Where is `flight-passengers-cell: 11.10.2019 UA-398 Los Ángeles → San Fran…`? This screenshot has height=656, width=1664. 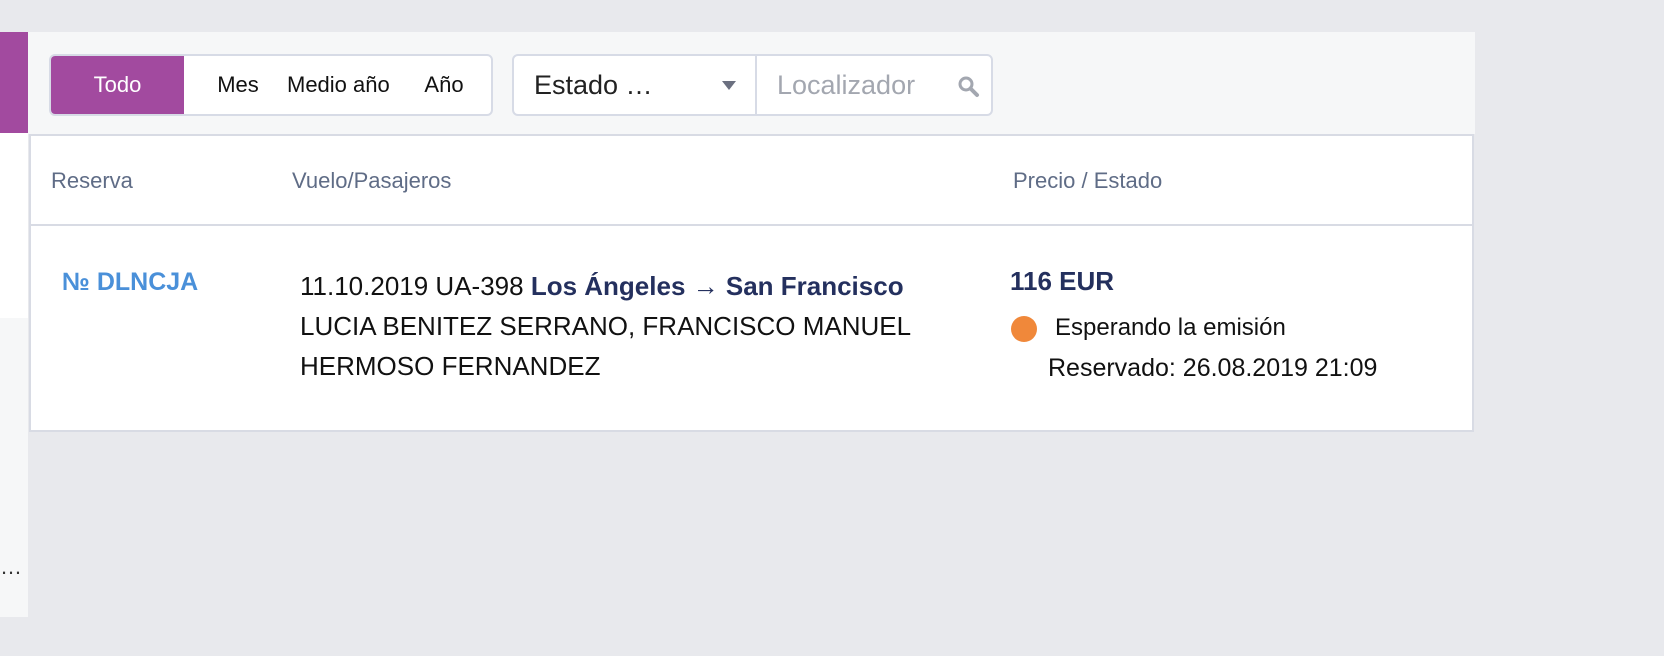 flight-passengers-cell: 11.10.2019 UA-398 Los Ángeles → San Fran… is located at coordinates (635, 326).